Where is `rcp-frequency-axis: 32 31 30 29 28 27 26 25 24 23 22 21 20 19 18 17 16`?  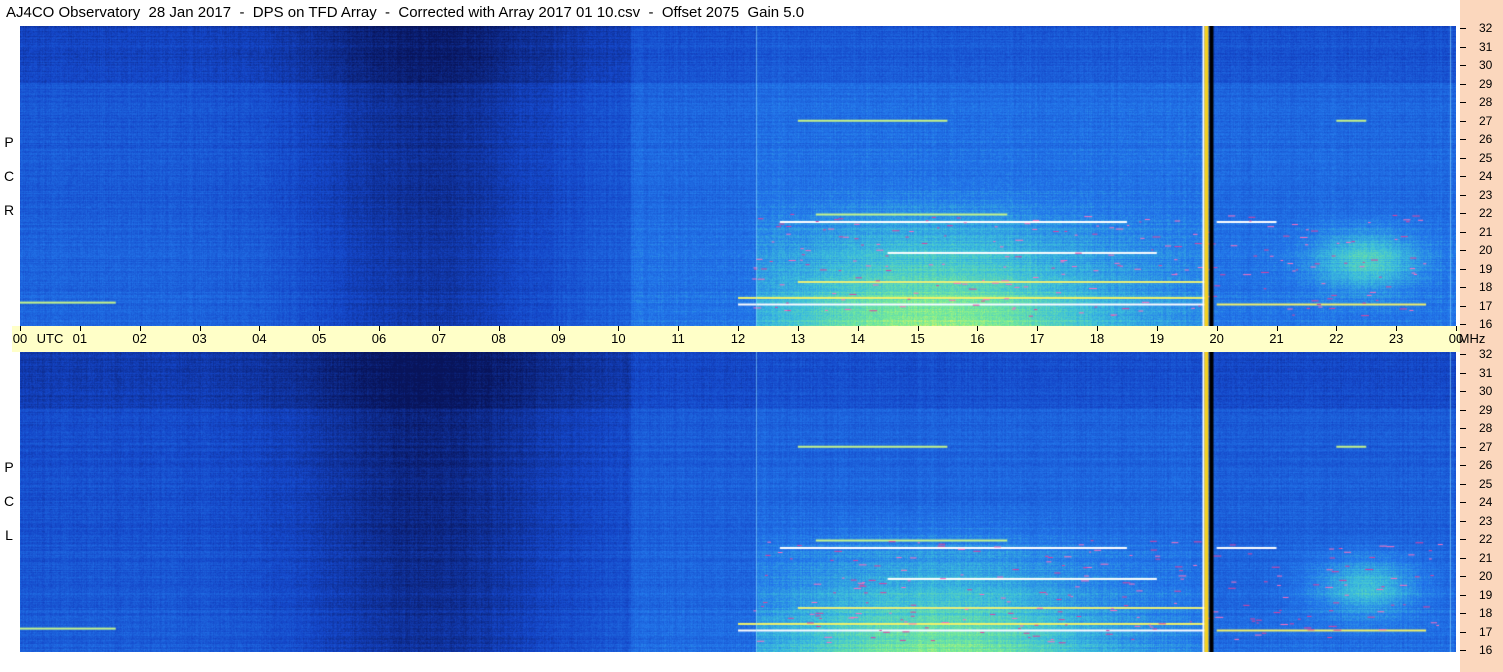 rcp-frequency-axis: 32 31 30 29 28 27 26 25 24 23 22 21 20 19 18 17 16 is located at coordinates (1481, 176).